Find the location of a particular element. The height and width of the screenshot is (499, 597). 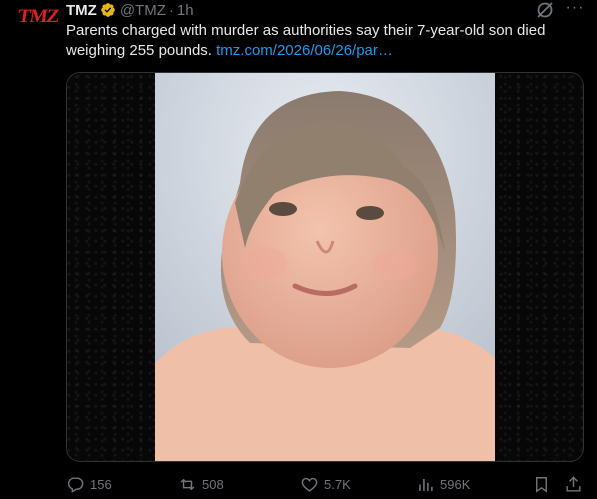

grok-icon is located at coordinates (545, 10).